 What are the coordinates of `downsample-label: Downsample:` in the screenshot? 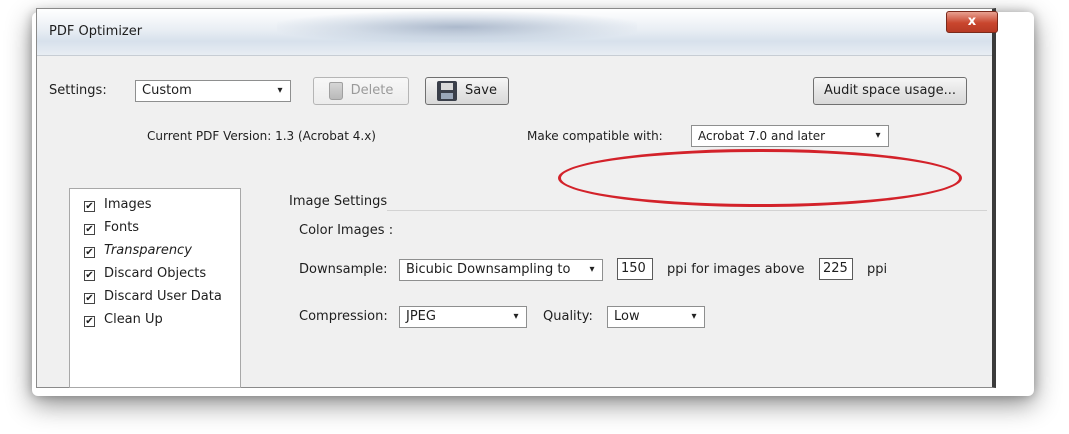 It's located at (343, 269).